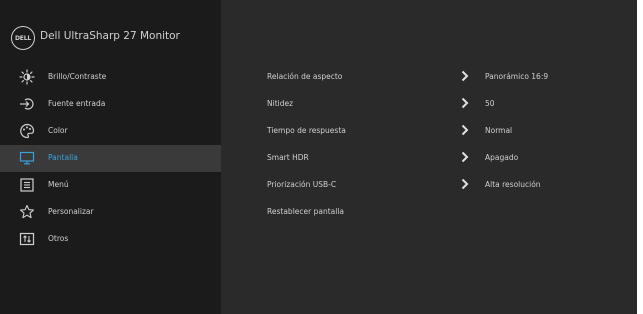 This screenshot has height=314, width=643. What do you see at coordinates (27, 158) in the screenshot?
I see `display-monitor-icon` at bounding box center [27, 158].